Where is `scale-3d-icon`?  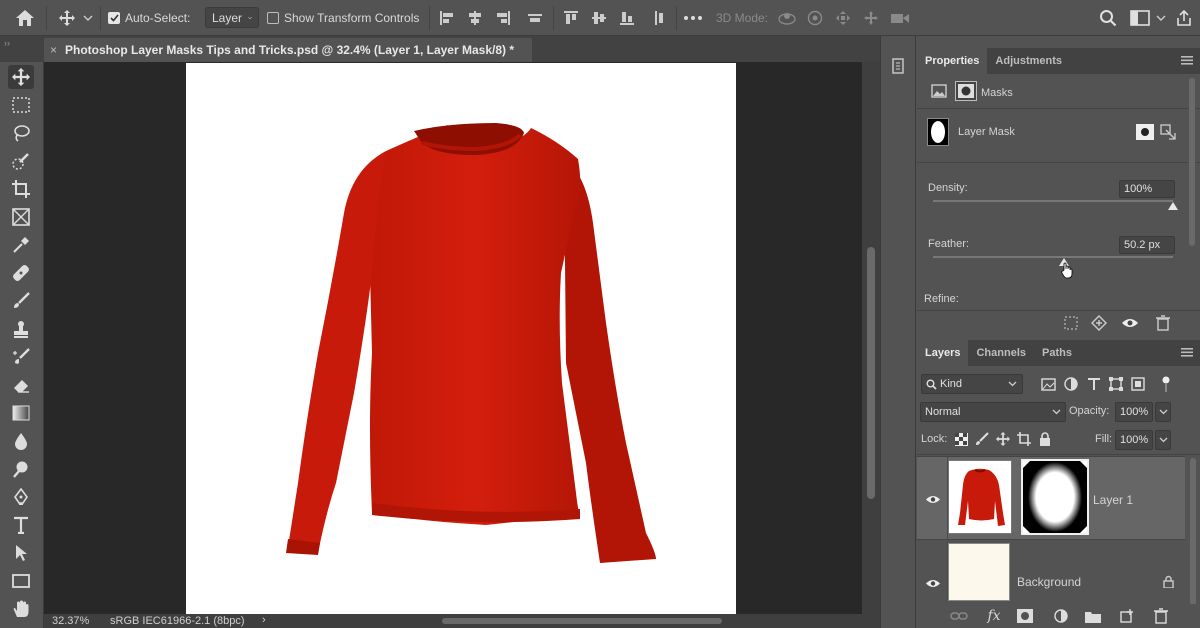 scale-3d-icon is located at coordinates (900, 18).